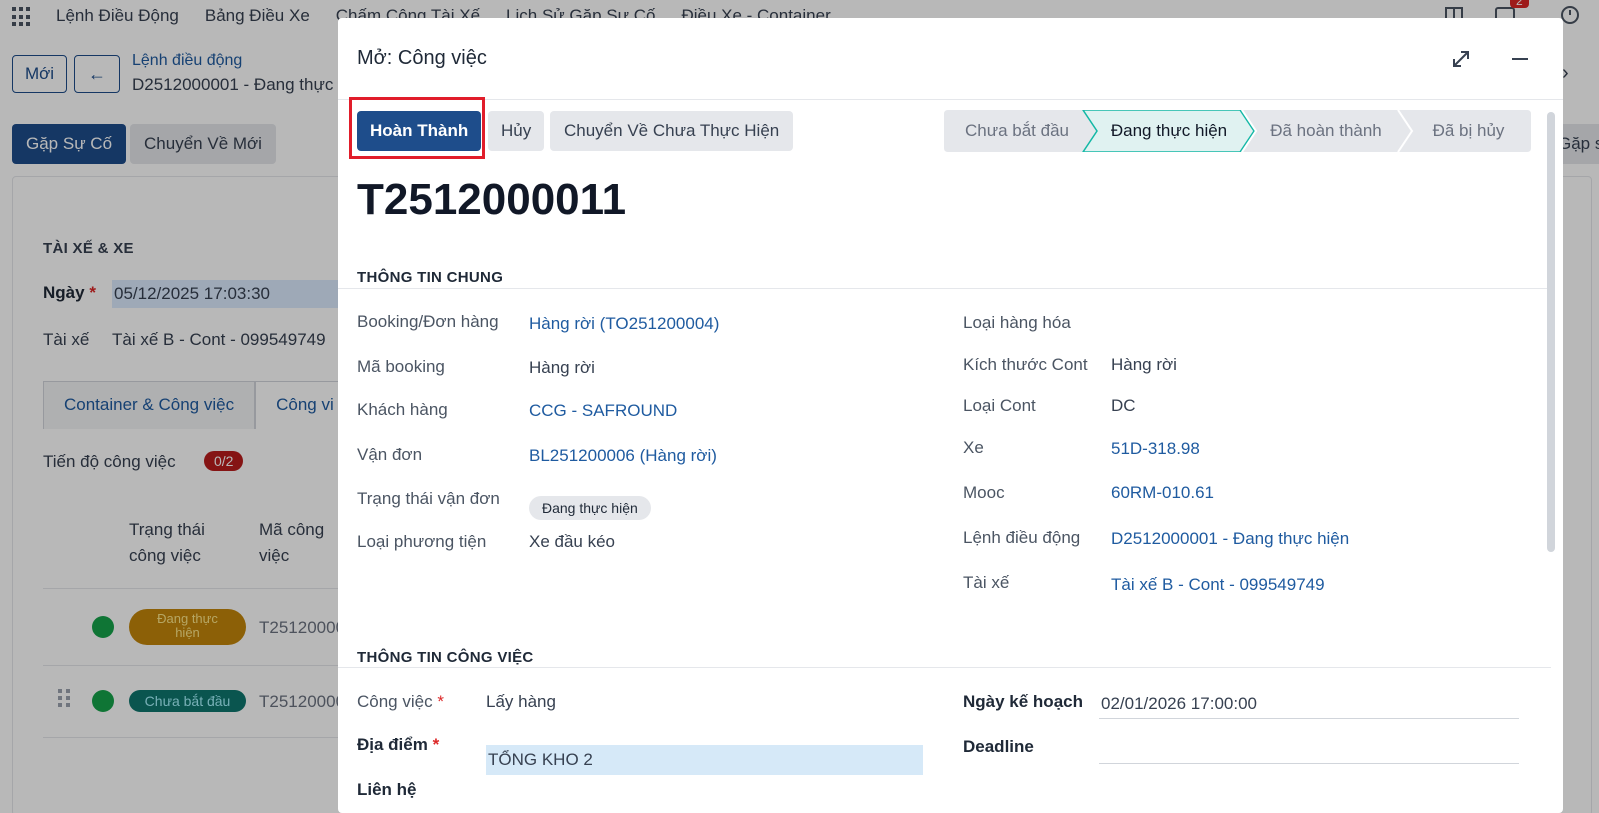 The width and height of the screenshot is (1599, 813). I want to click on plan-date-underline, so click(1309, 718).